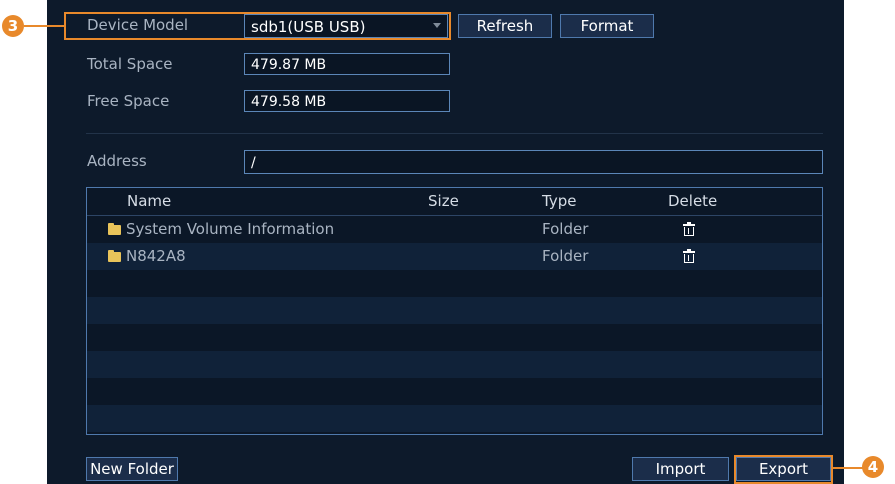  What do you see at coordinates (443, 201) in the screenshot?
I see `column-size: Size` at bounding box center [443, 201].